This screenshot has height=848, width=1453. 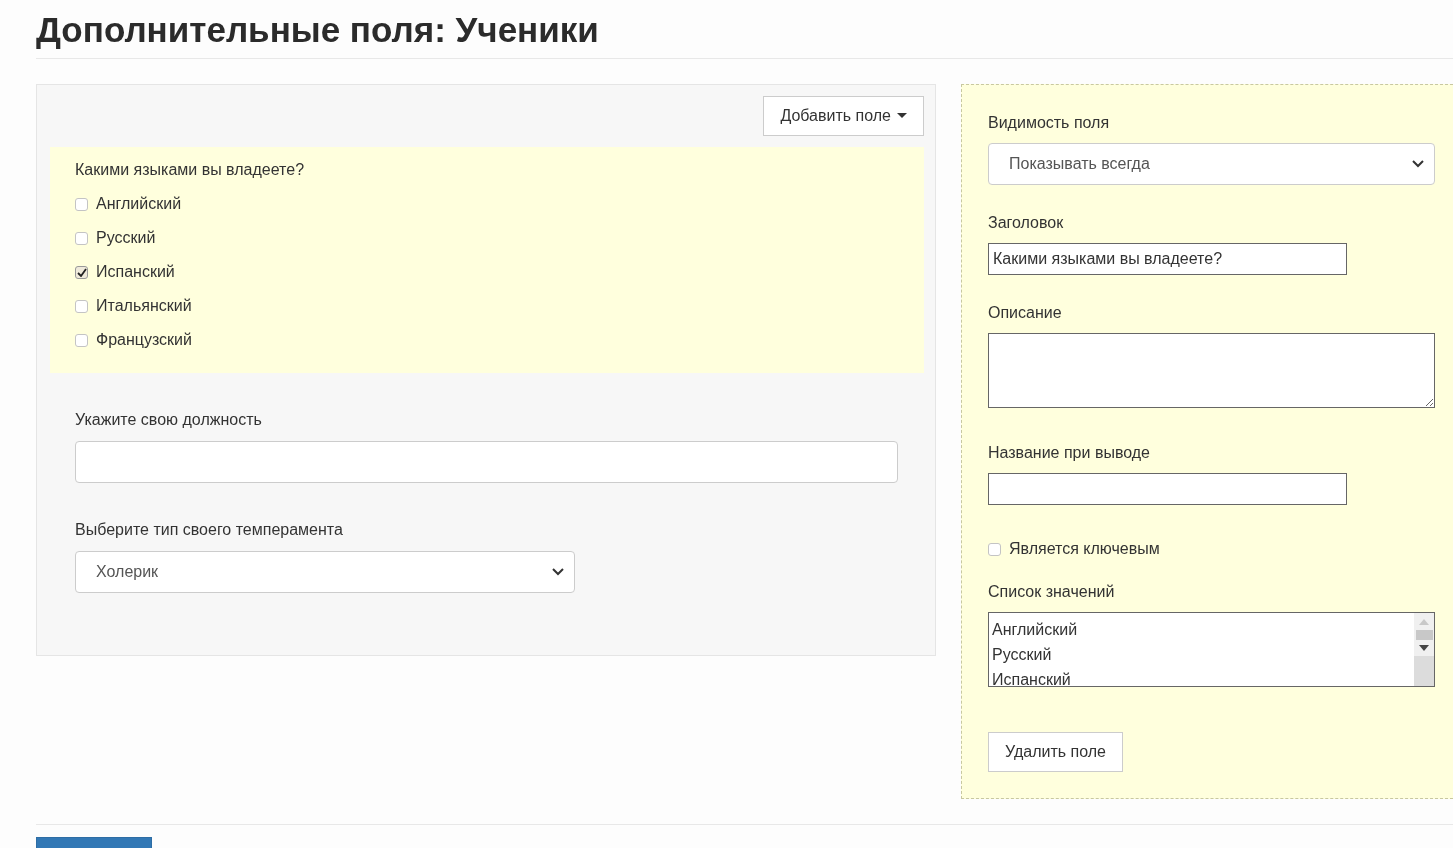 I want to click on checkbox-label: Английский, so click(x=139, y=204).